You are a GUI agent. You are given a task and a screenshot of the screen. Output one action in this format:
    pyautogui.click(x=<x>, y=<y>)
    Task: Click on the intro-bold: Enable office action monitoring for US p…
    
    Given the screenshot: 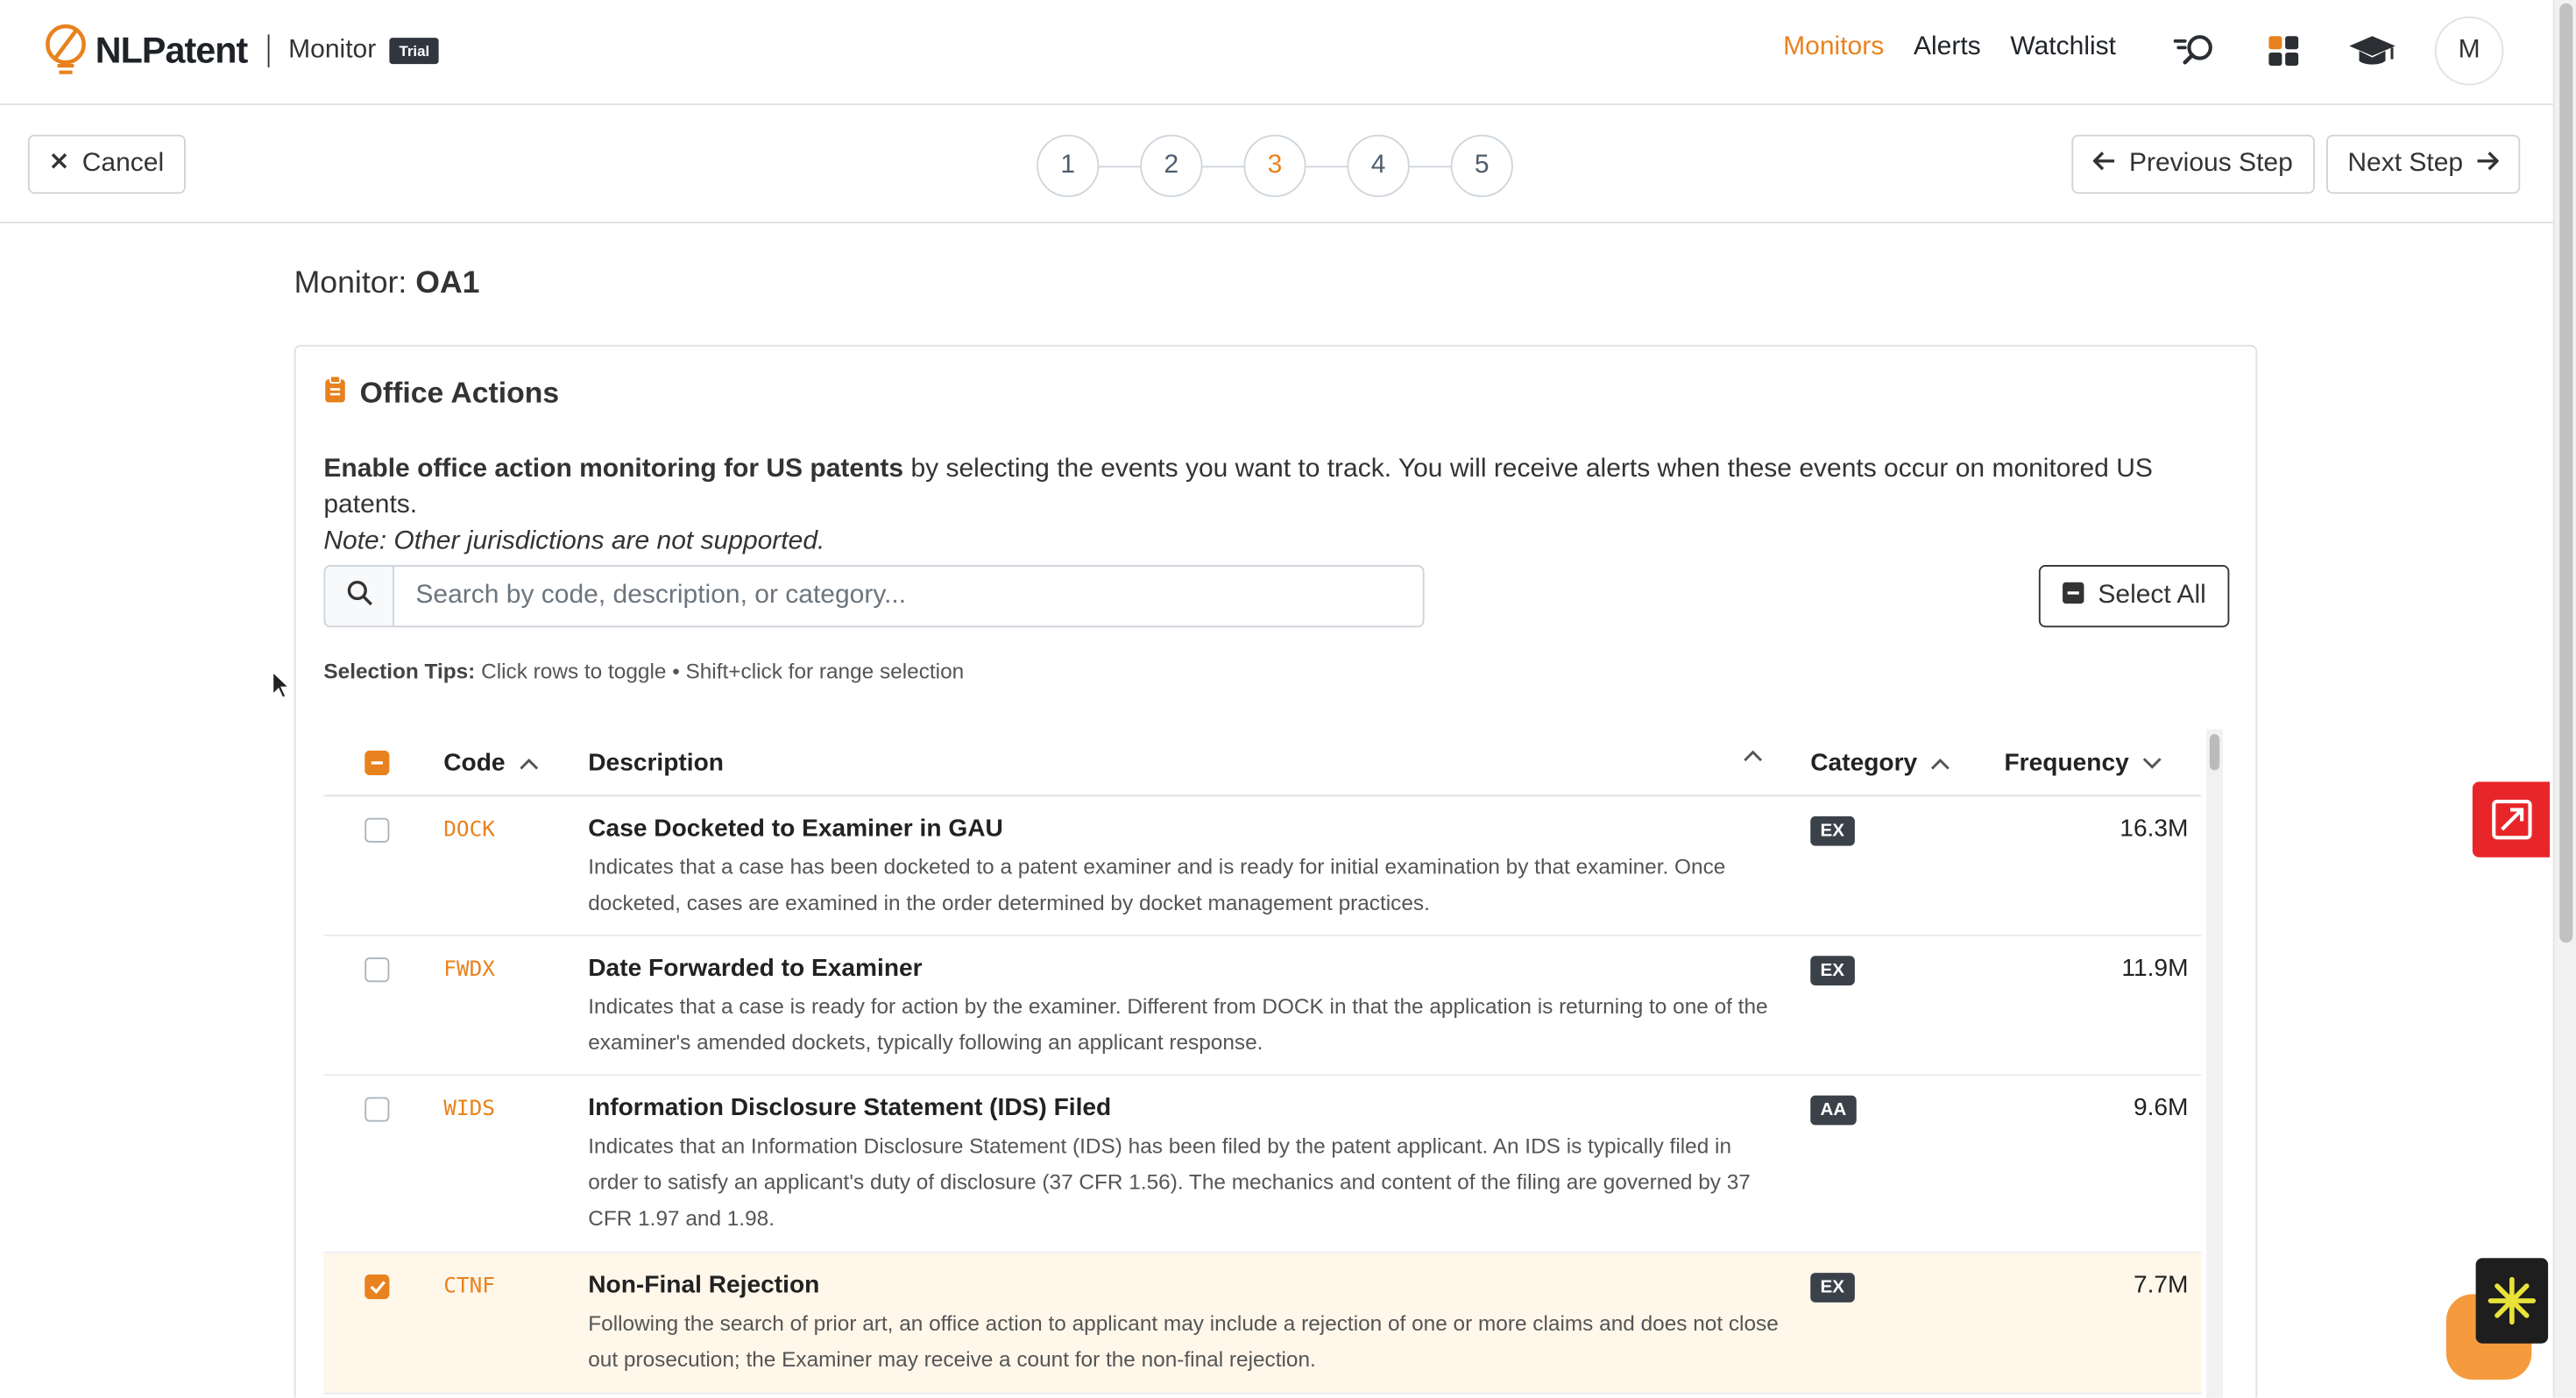 What is the action you would take?
    pyautogui.click(x=613, y=469)
    